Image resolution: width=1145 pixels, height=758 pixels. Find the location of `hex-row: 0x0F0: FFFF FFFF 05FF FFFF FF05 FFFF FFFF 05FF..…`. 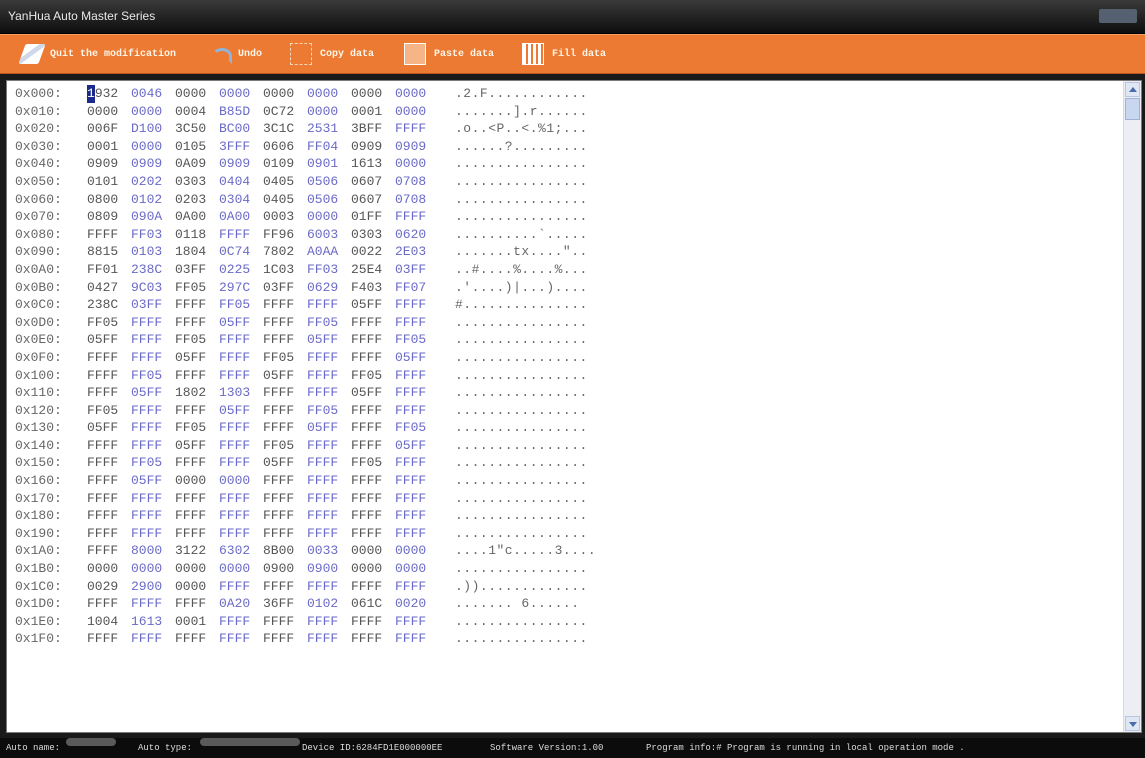

hex-row: 0x0F0: FFFF FFFF 05FF FFFF FF05 FFFF FFFF 05FF..… is located at coordinates (305, 358).